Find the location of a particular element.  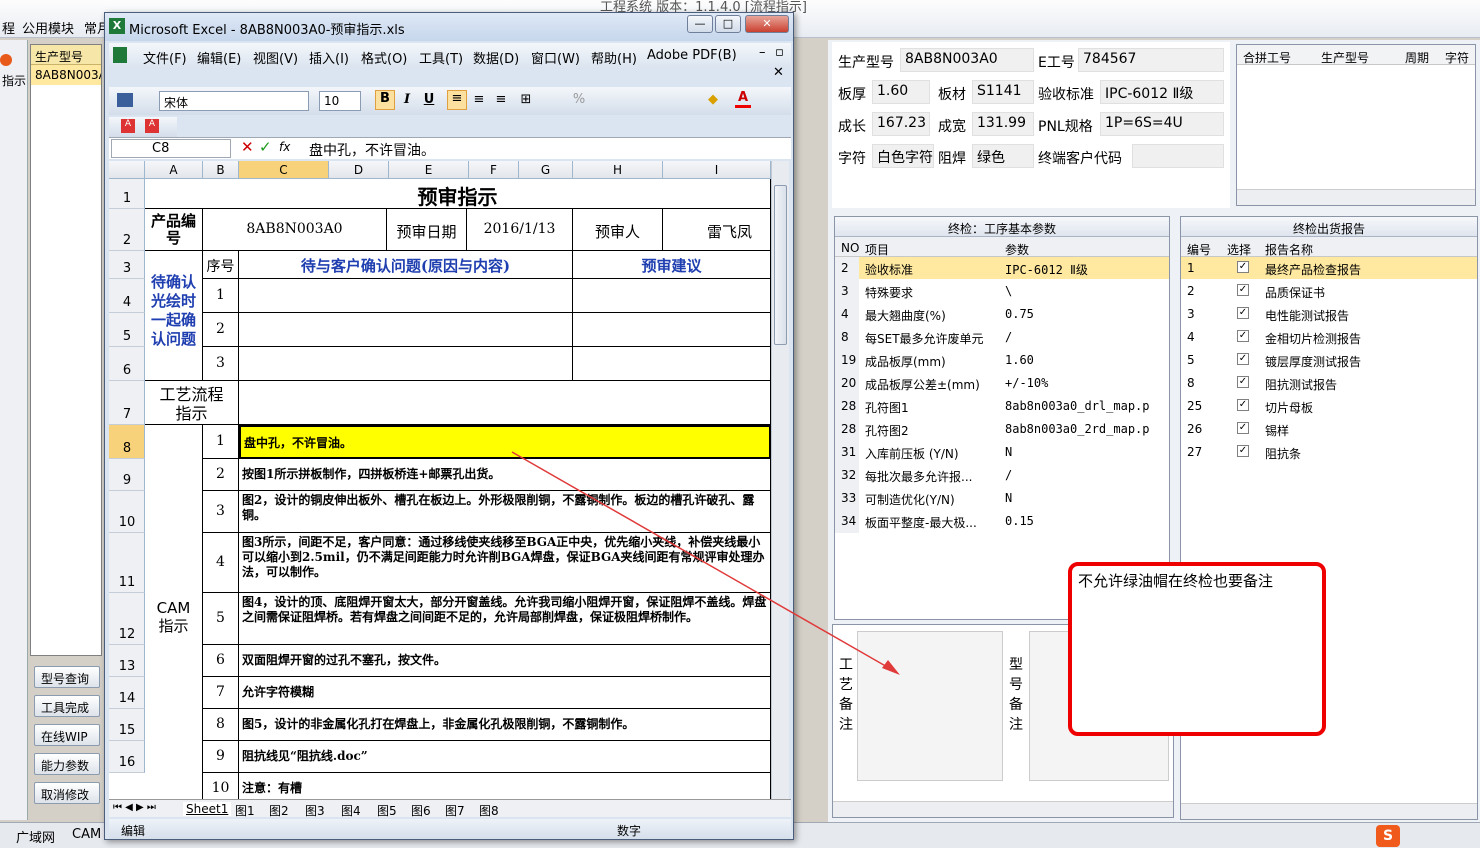

params-row: 4 最大翘曲度(%) 0.75 is located at coordinates (1002, 314).